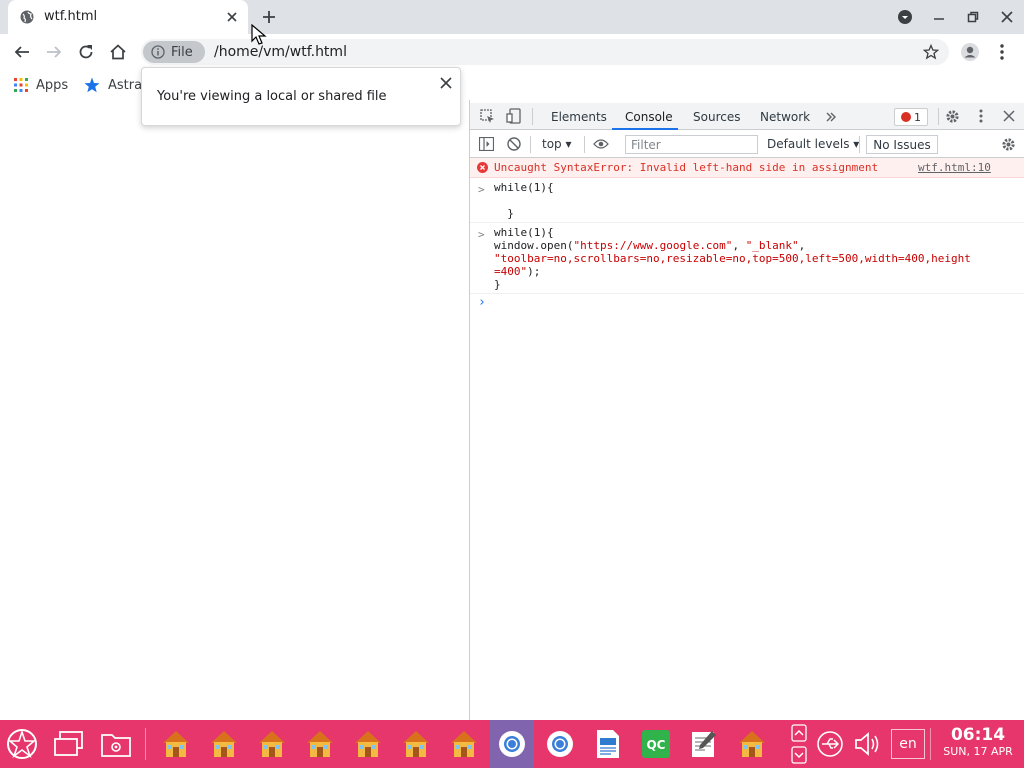  I want to click on console-code: while(1){ }, so click(524, 200).